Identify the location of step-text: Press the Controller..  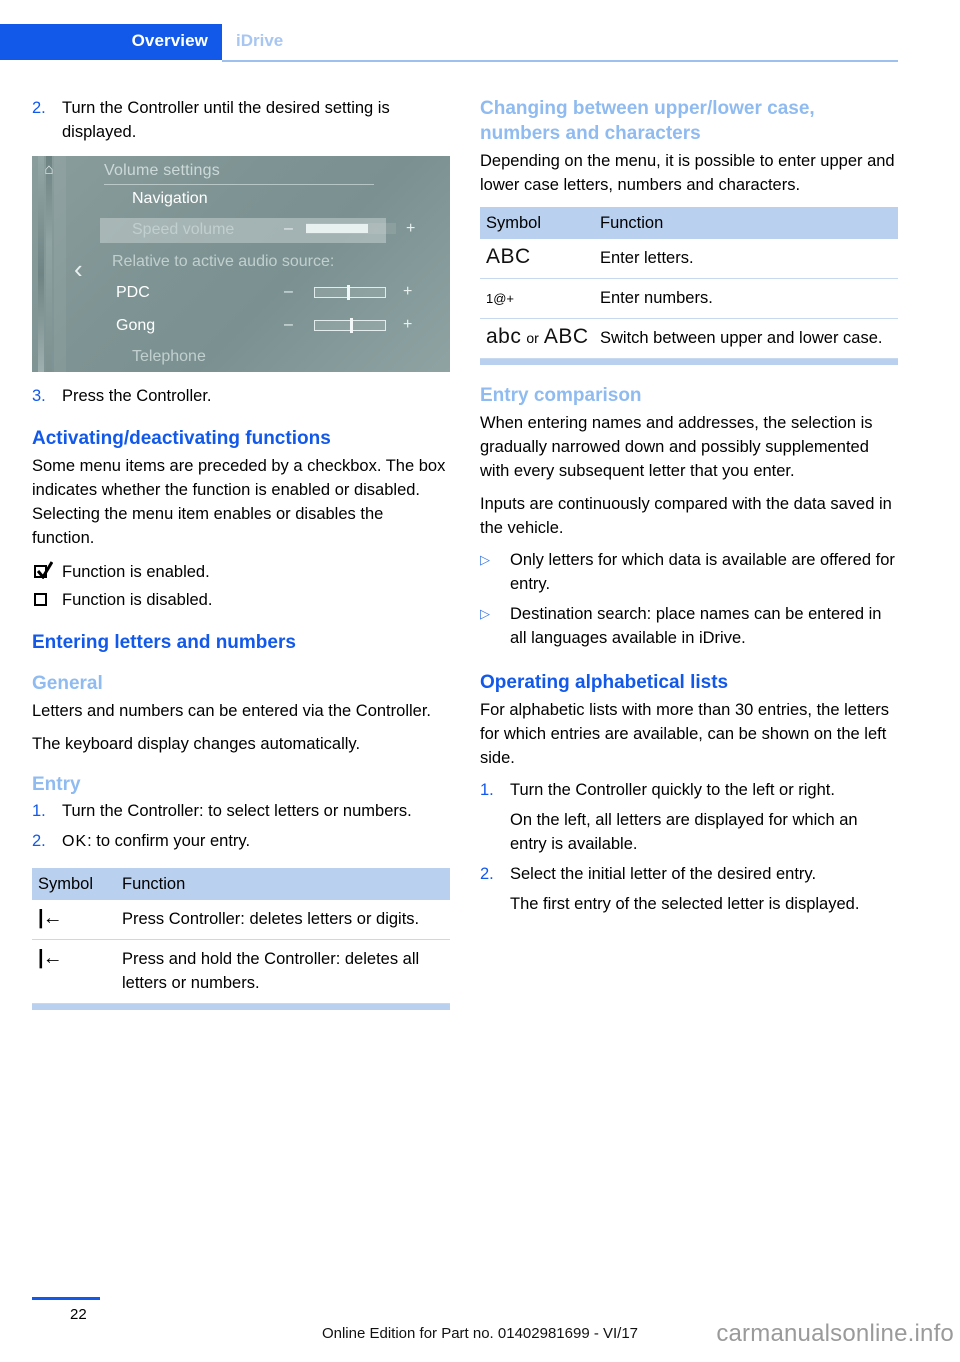
(137, 396).